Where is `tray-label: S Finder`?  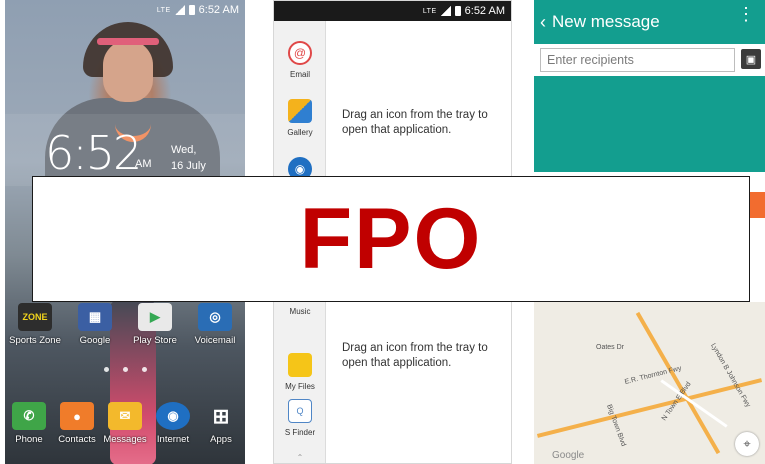
tray-label: S Finder is located at coordinates (300, 432).